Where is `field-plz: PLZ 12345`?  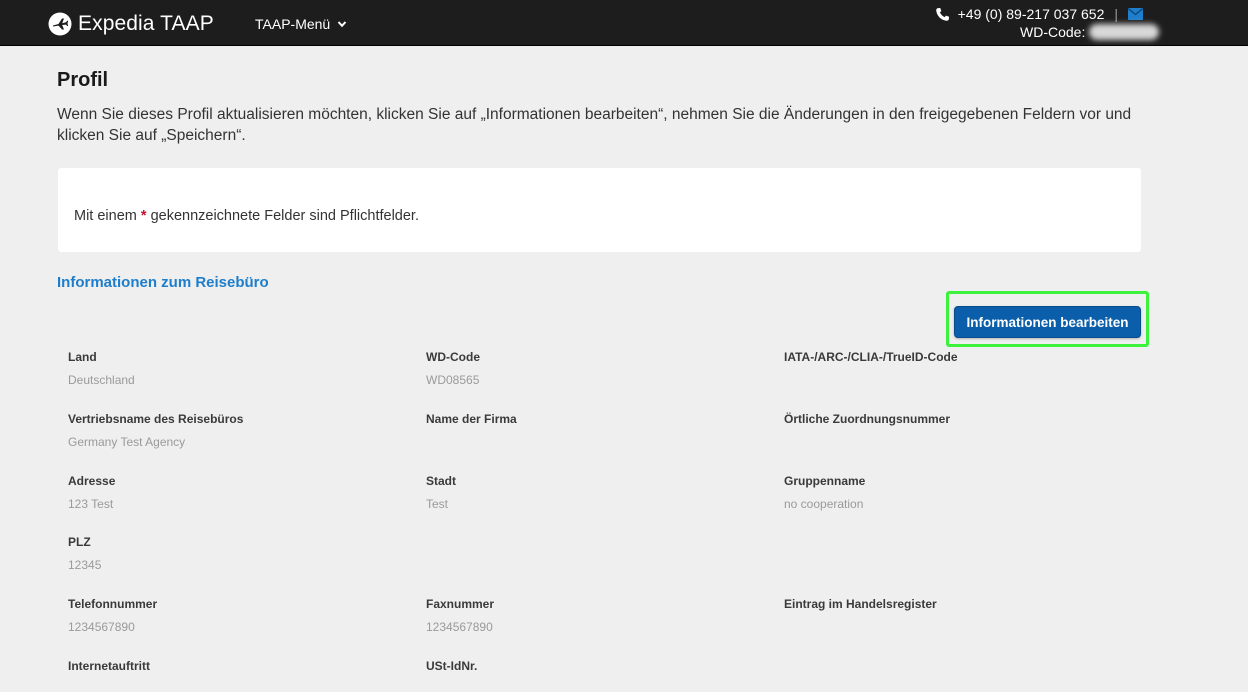 field-plz: PLZ 12345 is located at coordinates (84, 553).